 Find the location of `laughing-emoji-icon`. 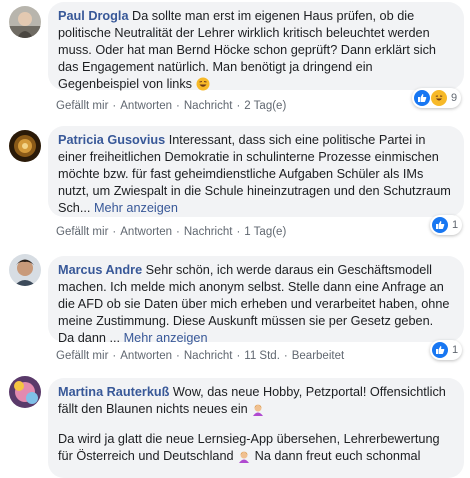

laughing-emoji-icon is located at coordinates (203, 86).